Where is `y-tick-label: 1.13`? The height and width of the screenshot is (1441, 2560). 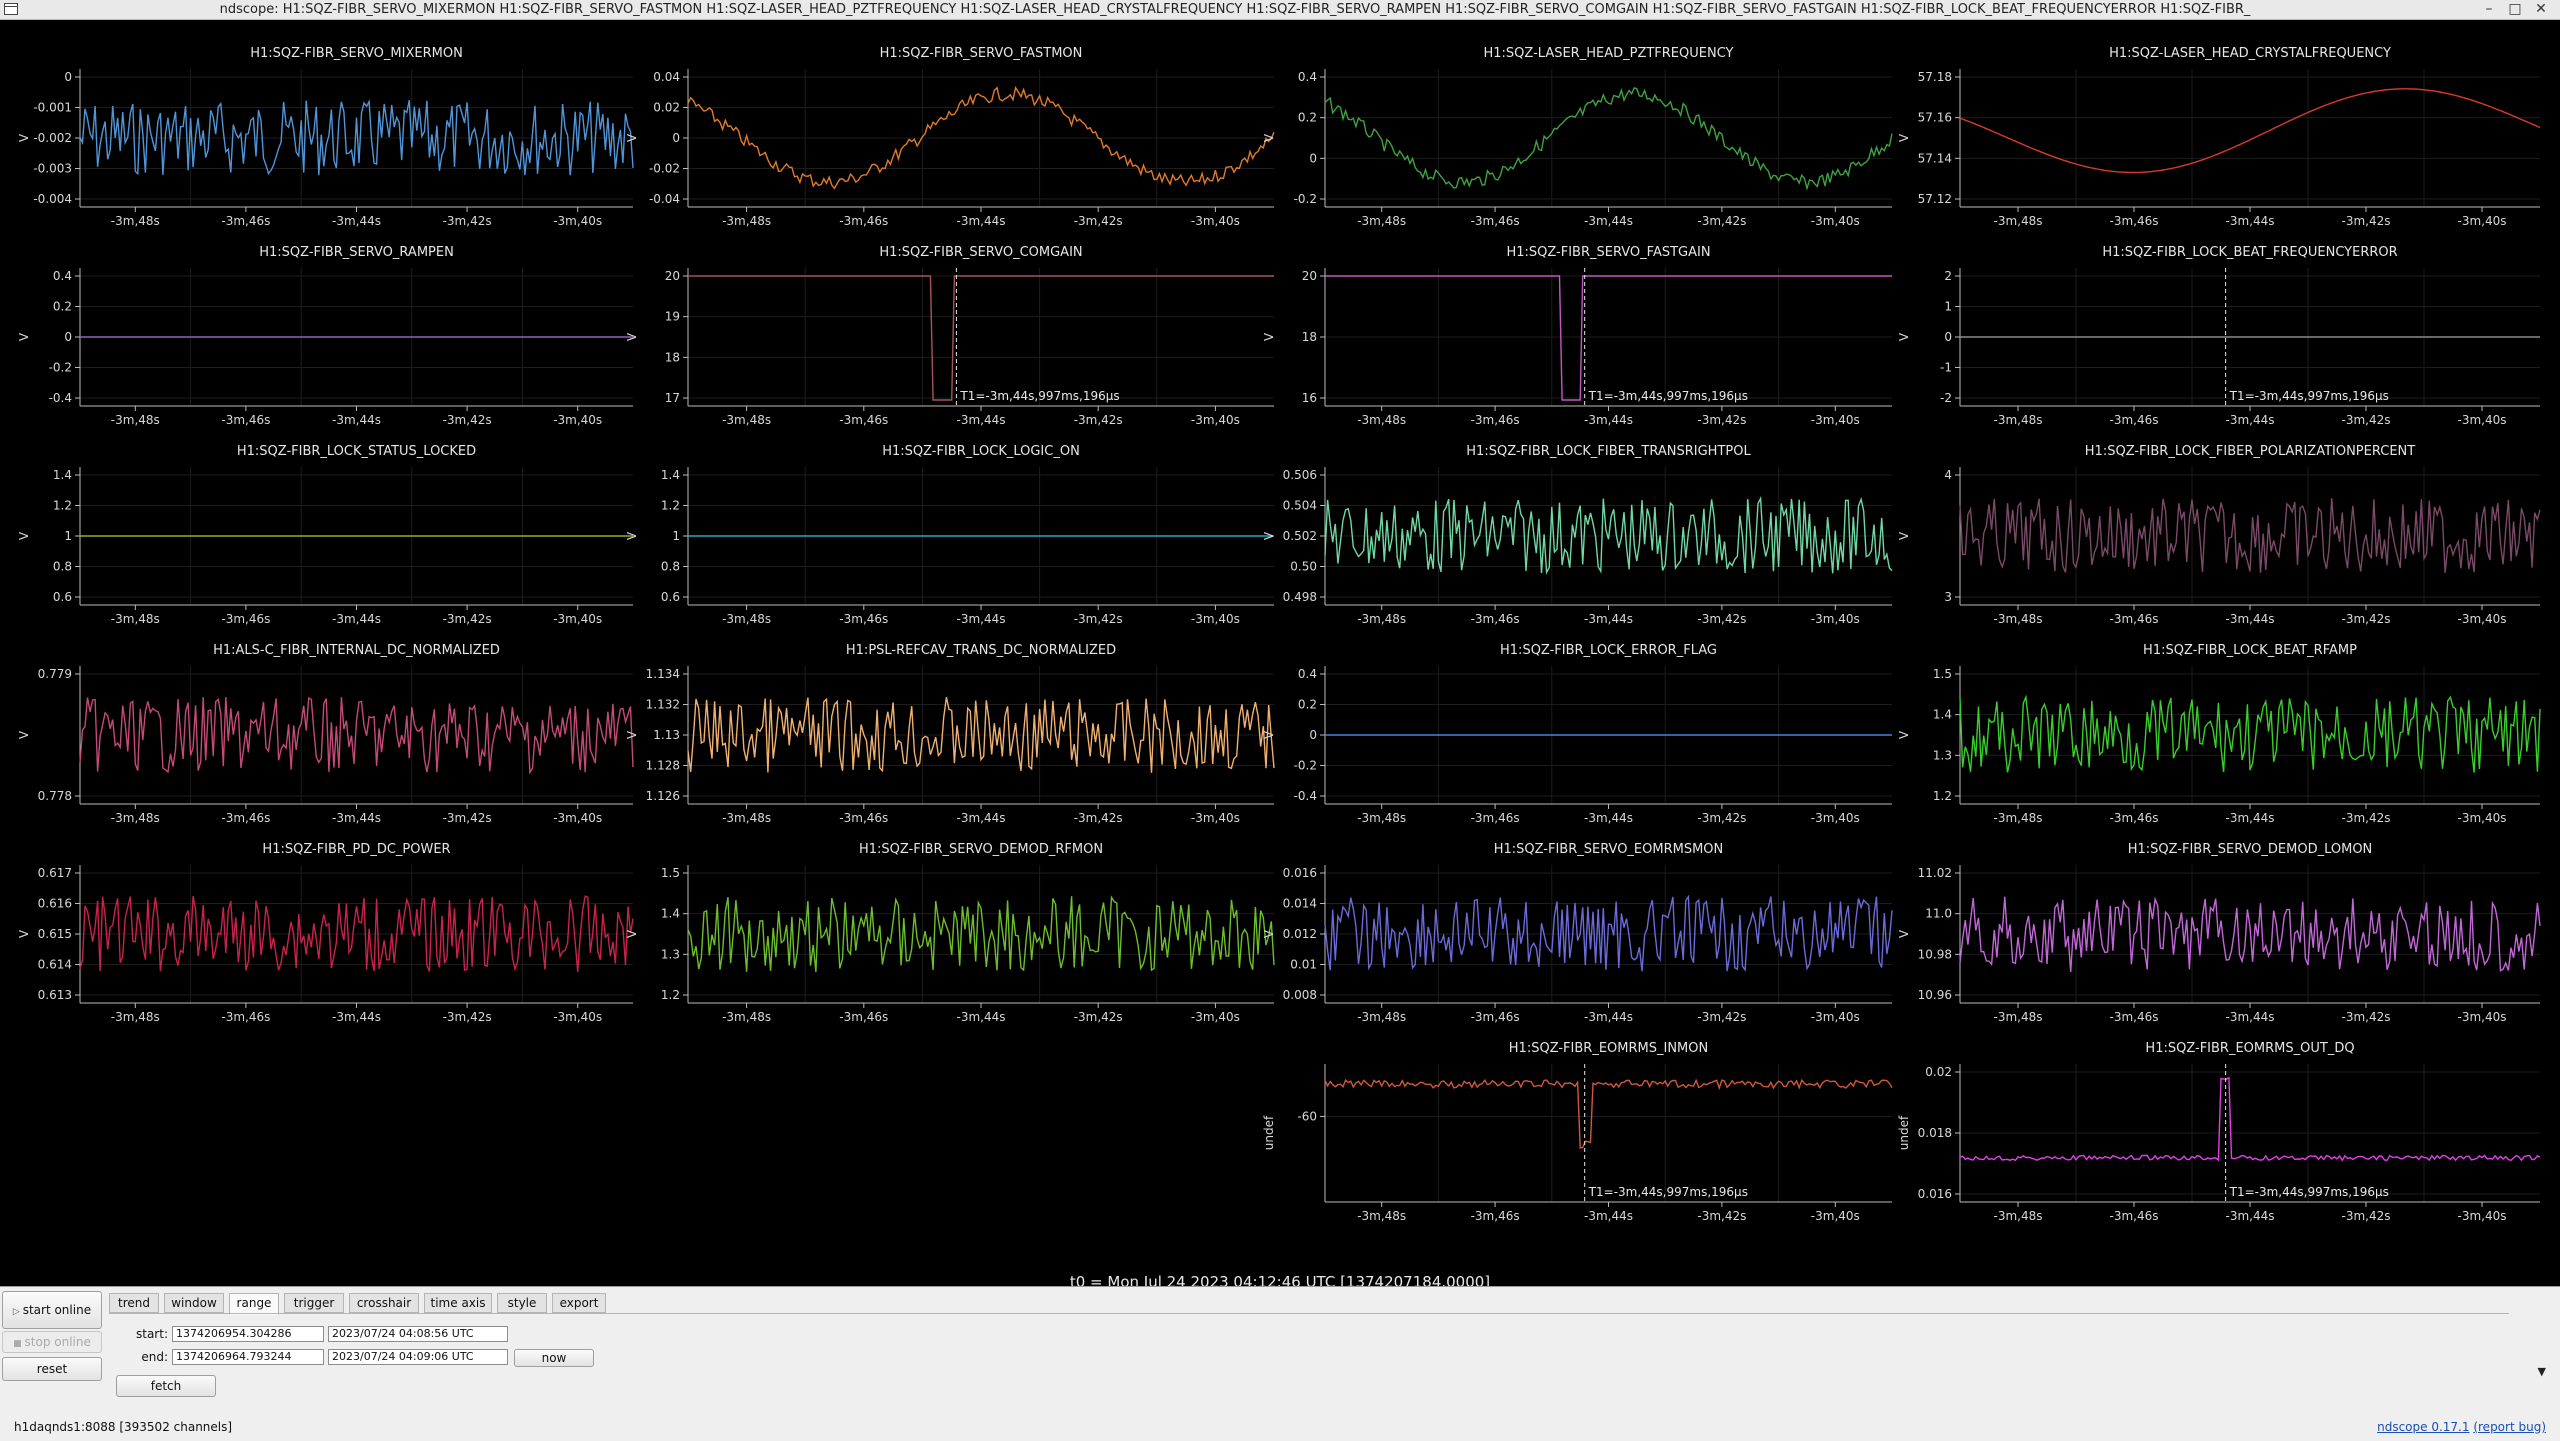
y-tick-label: 1.13 is located at coordinates (666, 735).